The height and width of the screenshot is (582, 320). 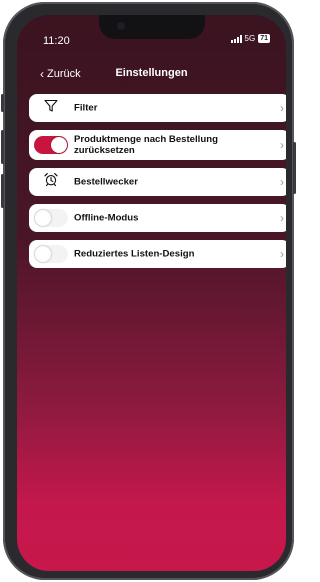 I want to click on reset-quantity-toggle, so click(x=51, y=145).